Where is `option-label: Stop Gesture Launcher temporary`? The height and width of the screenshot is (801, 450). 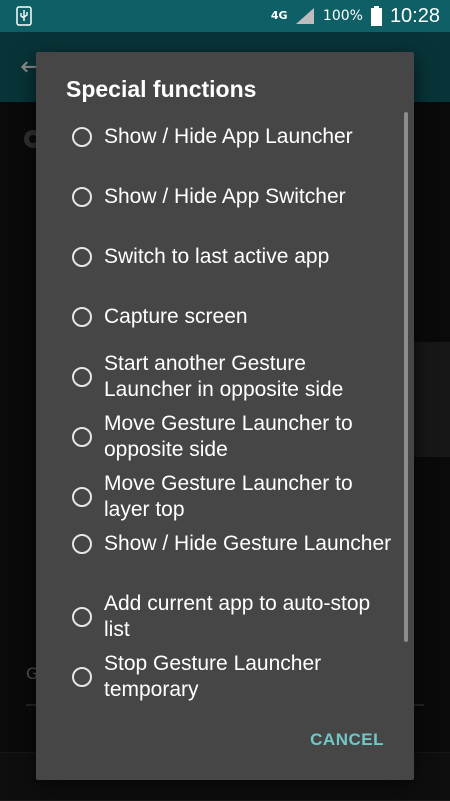 option-label: Stop Gesture Launcher temporary is located at coordinates (213, 676).